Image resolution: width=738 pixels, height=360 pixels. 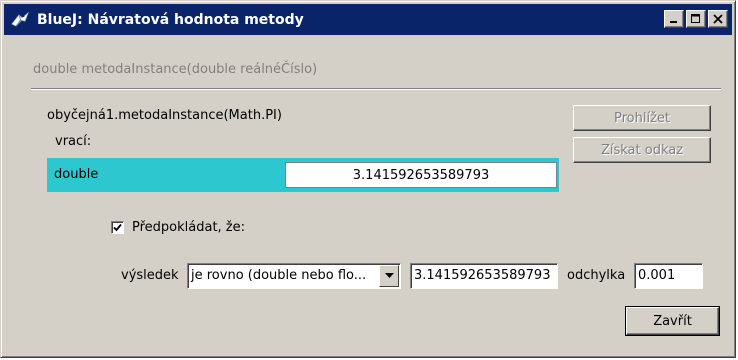 I want to click on maximize-button, so click(x=696, y=19).